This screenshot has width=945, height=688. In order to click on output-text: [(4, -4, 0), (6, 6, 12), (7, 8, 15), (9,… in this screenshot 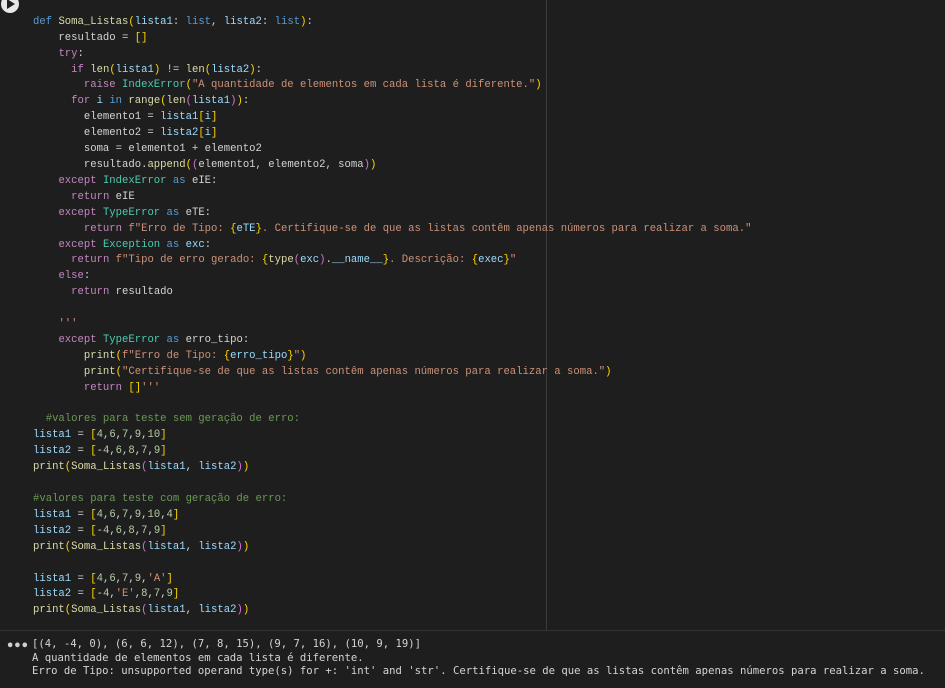, I will do `click(478, 658)`.